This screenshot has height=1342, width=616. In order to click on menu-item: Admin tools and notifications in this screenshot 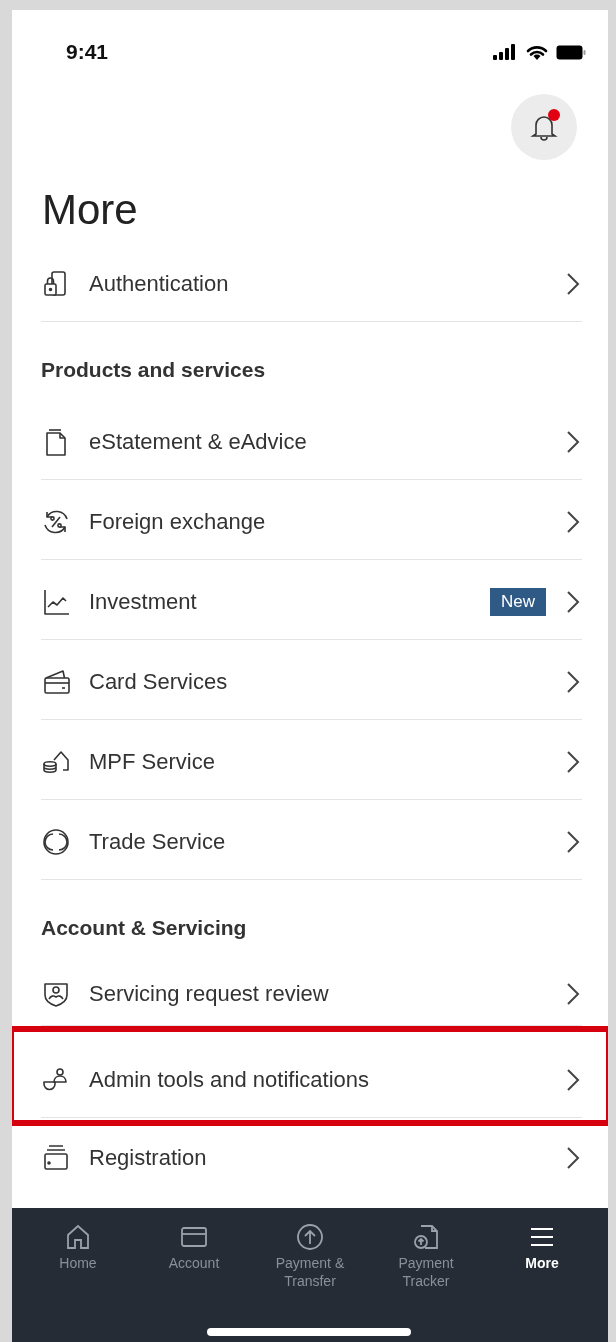, I will do `click(311, 1078)`.